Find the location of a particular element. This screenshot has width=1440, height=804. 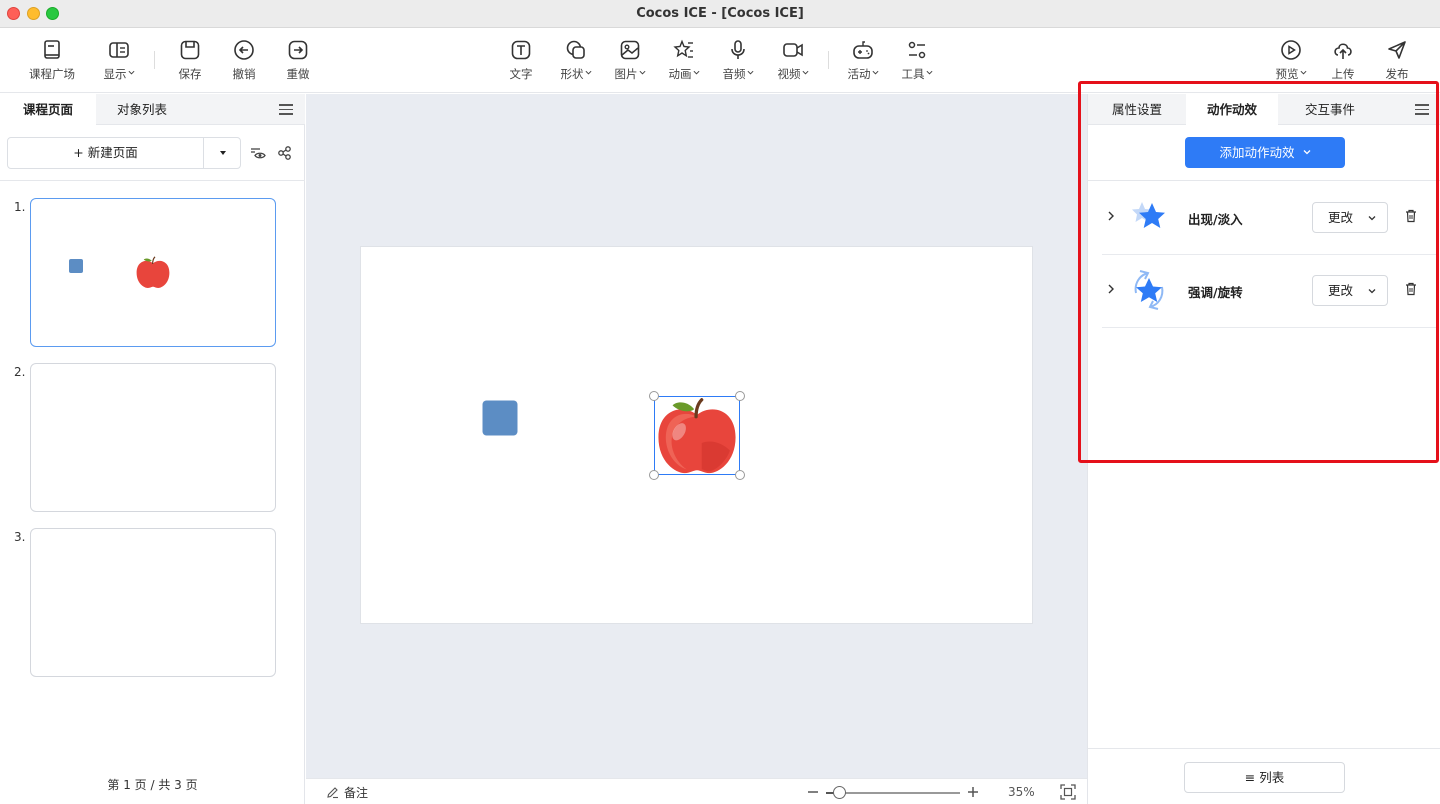

tab-properties: 属性设置 is located at coordinates (1137, 109).